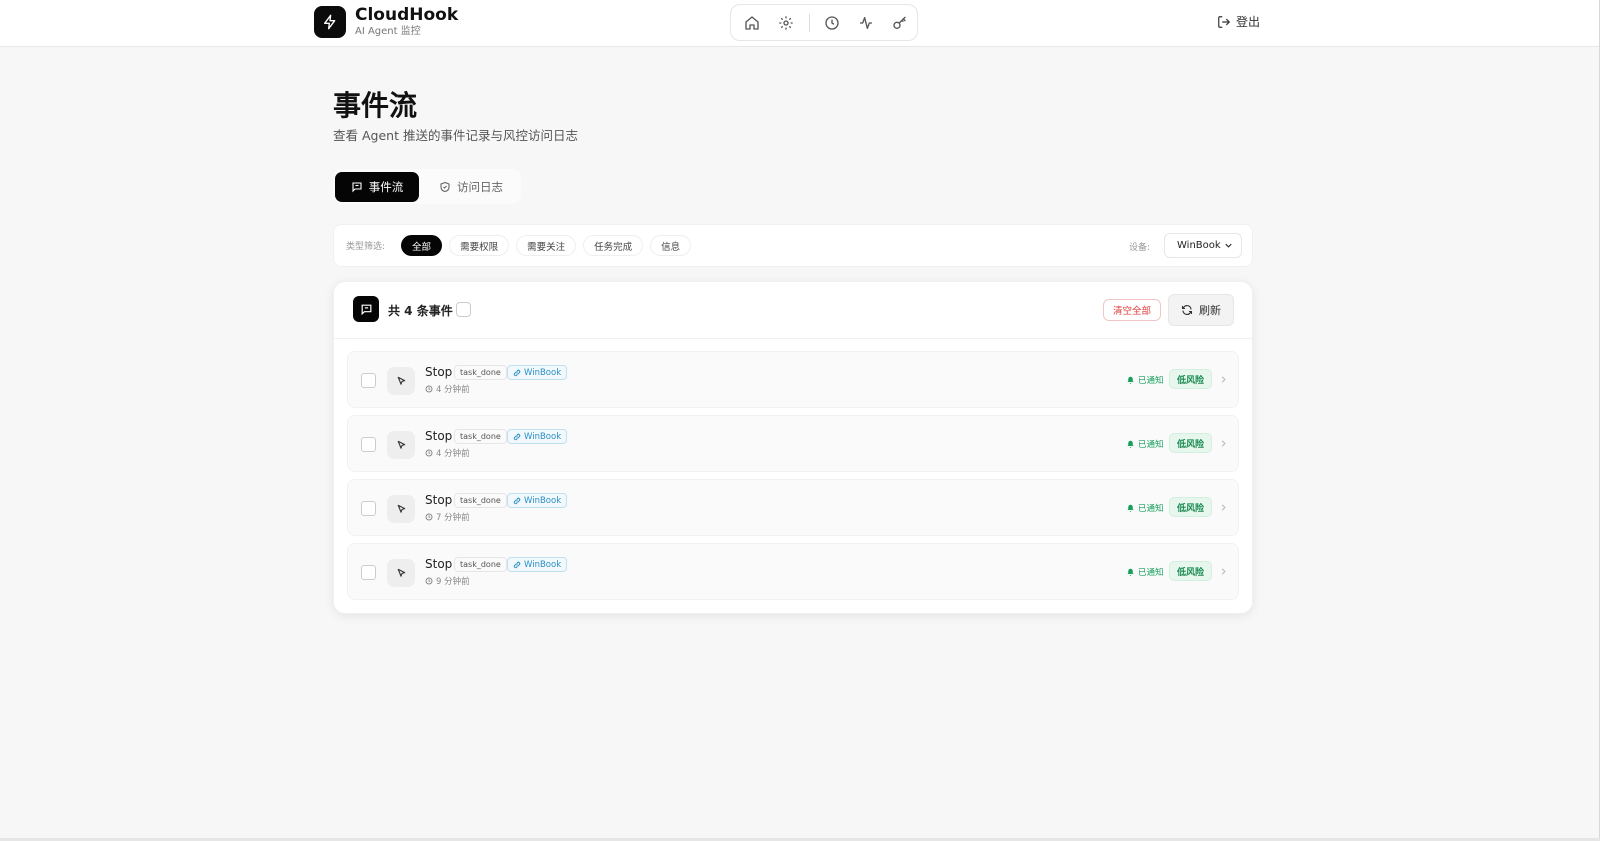 The width and height of the screenshot is (1600, 841). I want to click on lightning-icon, so click(330, 22).